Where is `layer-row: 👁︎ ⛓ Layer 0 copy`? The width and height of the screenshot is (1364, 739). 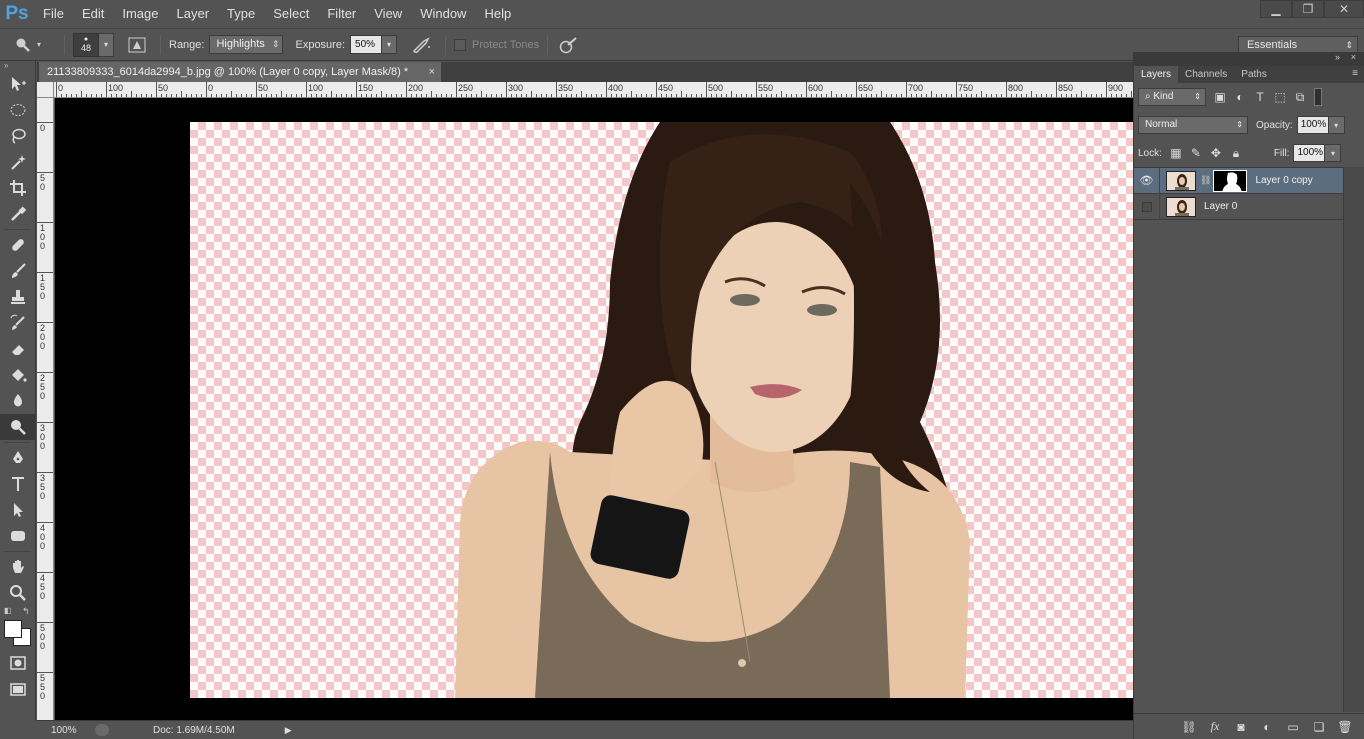 layer-row: 👁︎ ⛓ Layer 0 copy is located at coordinates (1238, 180).